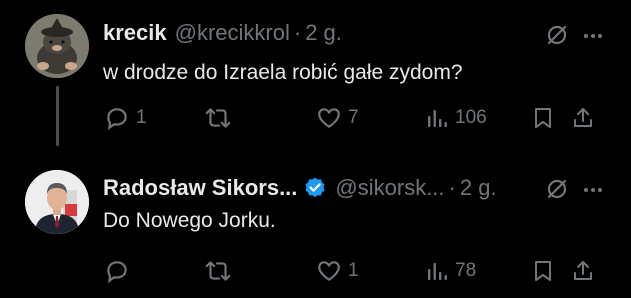  What do you see at coordinates (315, 188) in the screenshot?
I see `verified-badge-icon` at bounding box center [315, 188].